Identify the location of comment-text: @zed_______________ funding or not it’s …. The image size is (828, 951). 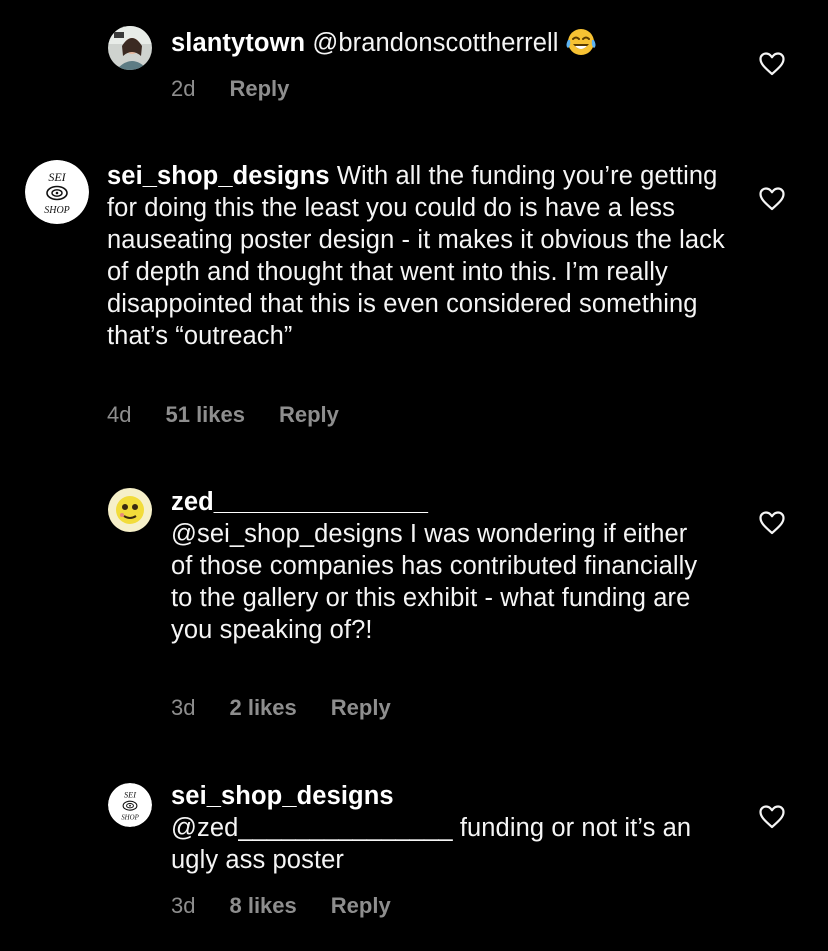
(431, 844).